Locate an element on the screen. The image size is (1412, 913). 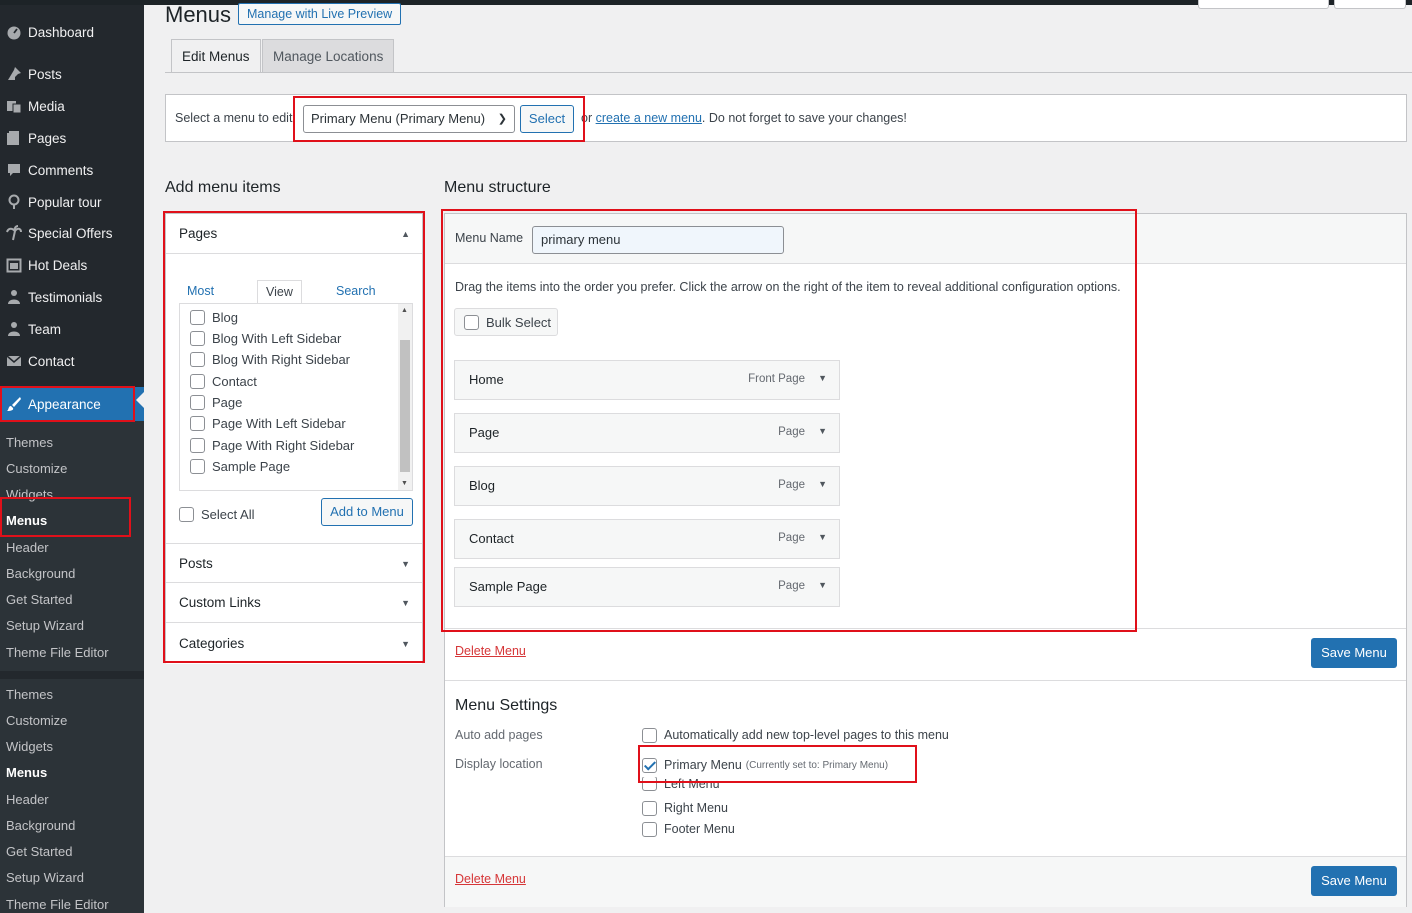
sidebar-item-media: Media is located at coordinates (72, 106).